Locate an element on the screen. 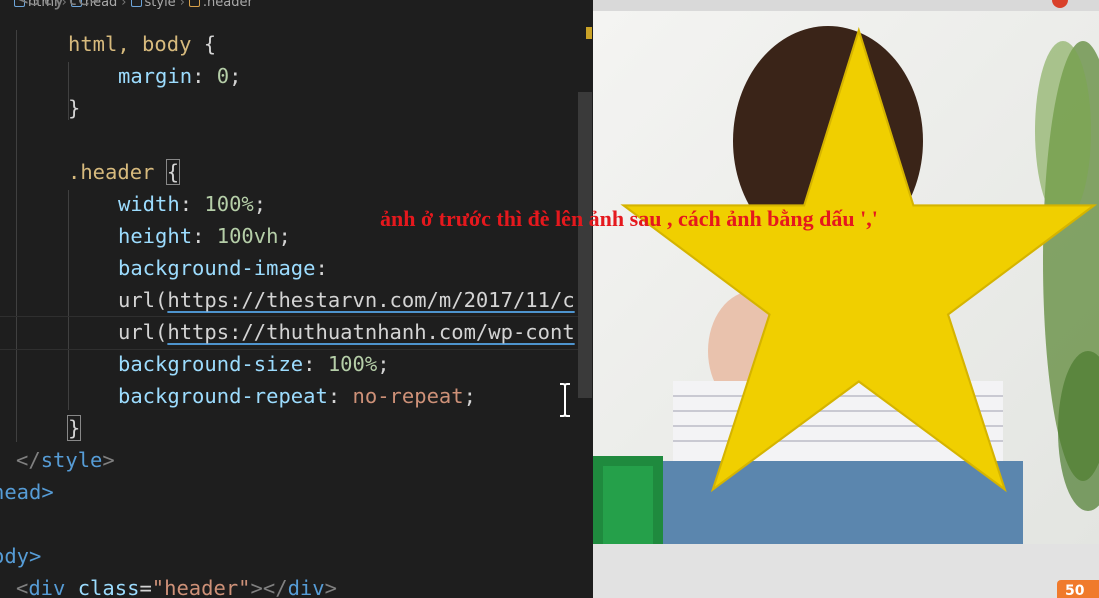 Image resolution: width=1099 pixels, height=598 pixels. code-line: nead> is located at coordinates (27, 492).